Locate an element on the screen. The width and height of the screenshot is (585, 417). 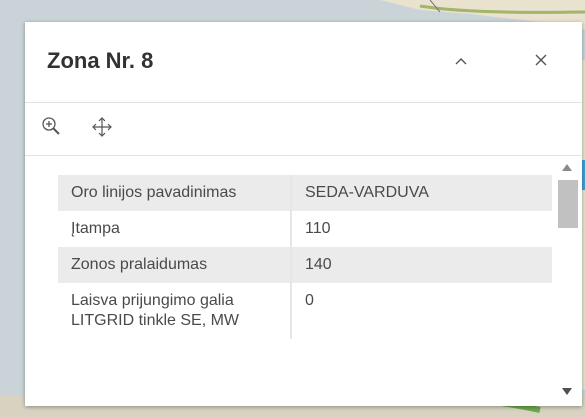
attribute-label: Oro linijos pavadinimas is located at coordinates (175, 193).